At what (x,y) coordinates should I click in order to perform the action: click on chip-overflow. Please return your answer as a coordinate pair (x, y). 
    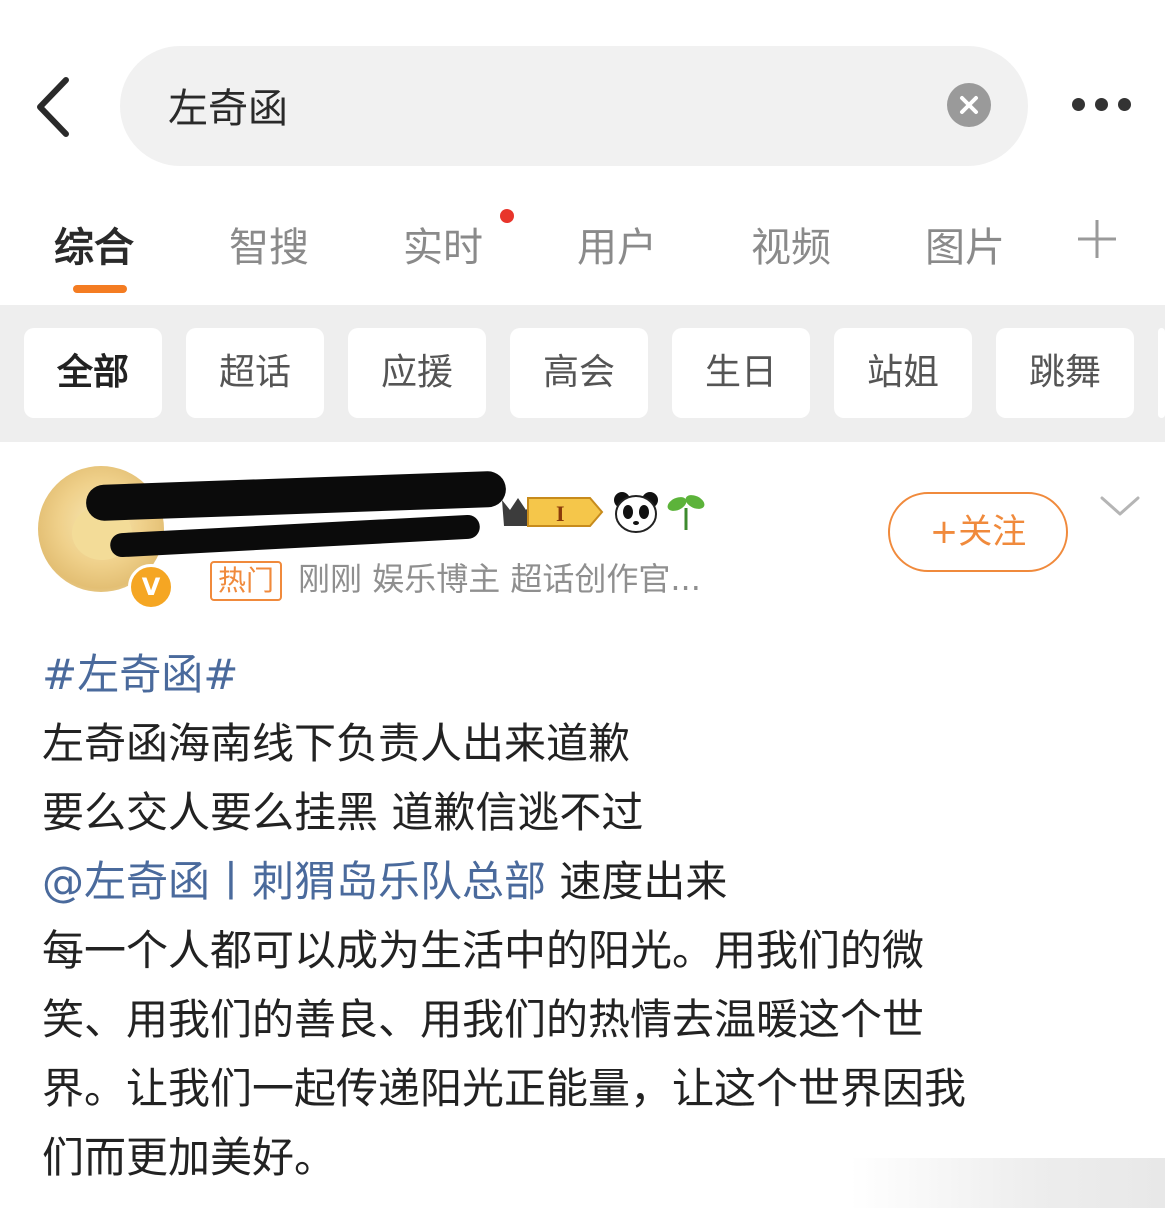
    Looking at the image, I should click on (1161, 373).